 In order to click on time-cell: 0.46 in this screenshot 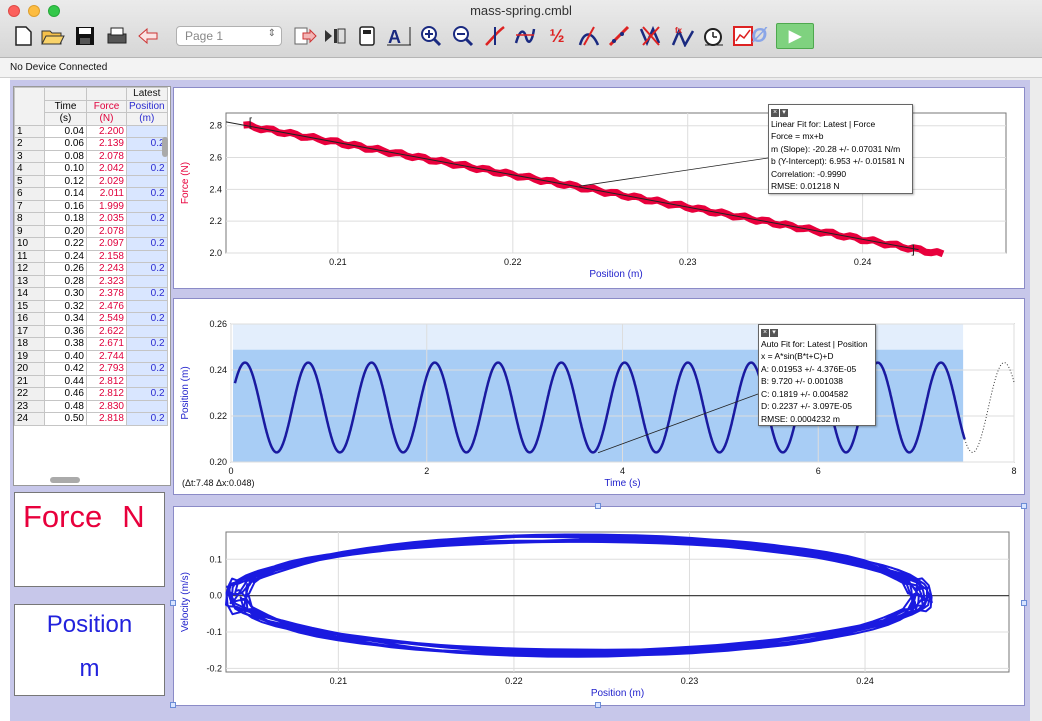, I will do `click(65, 394)`.